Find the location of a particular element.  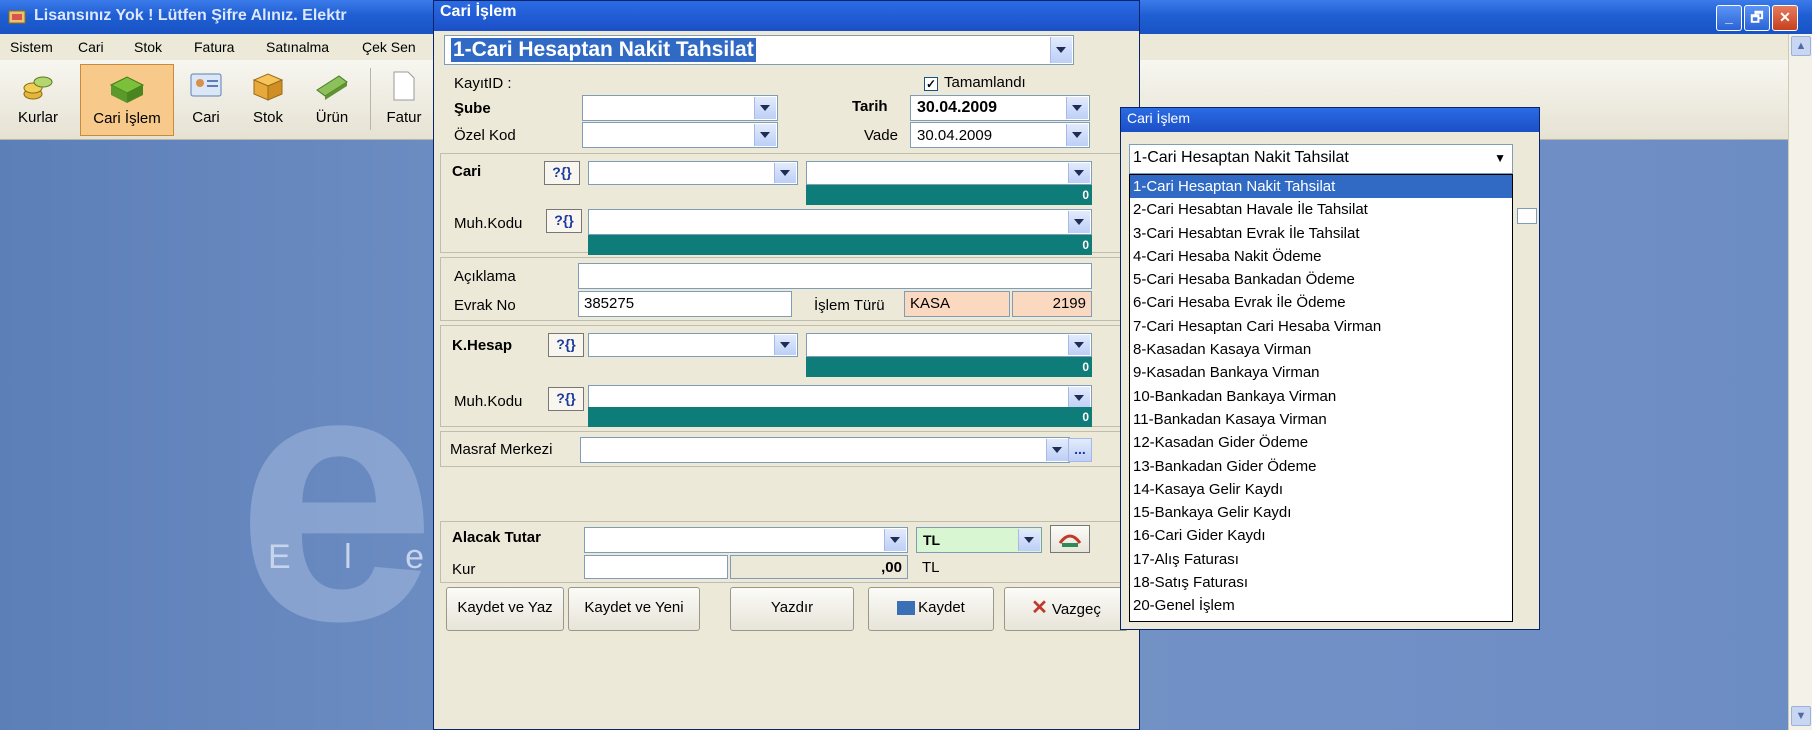

muh-kodu-lookup-icon: ?{} is located at coordinates (564, 221).